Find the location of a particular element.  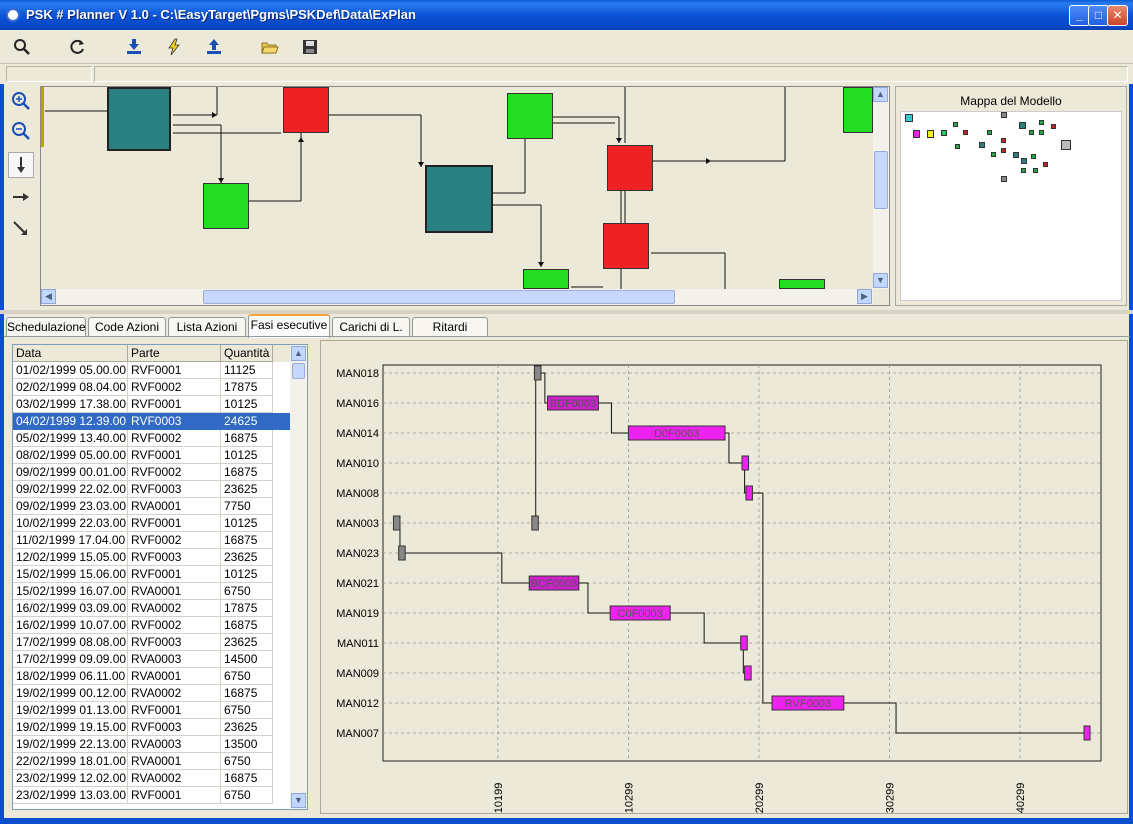

gantt-bar-label: D0F0003 is located at coordinates (676, 434).